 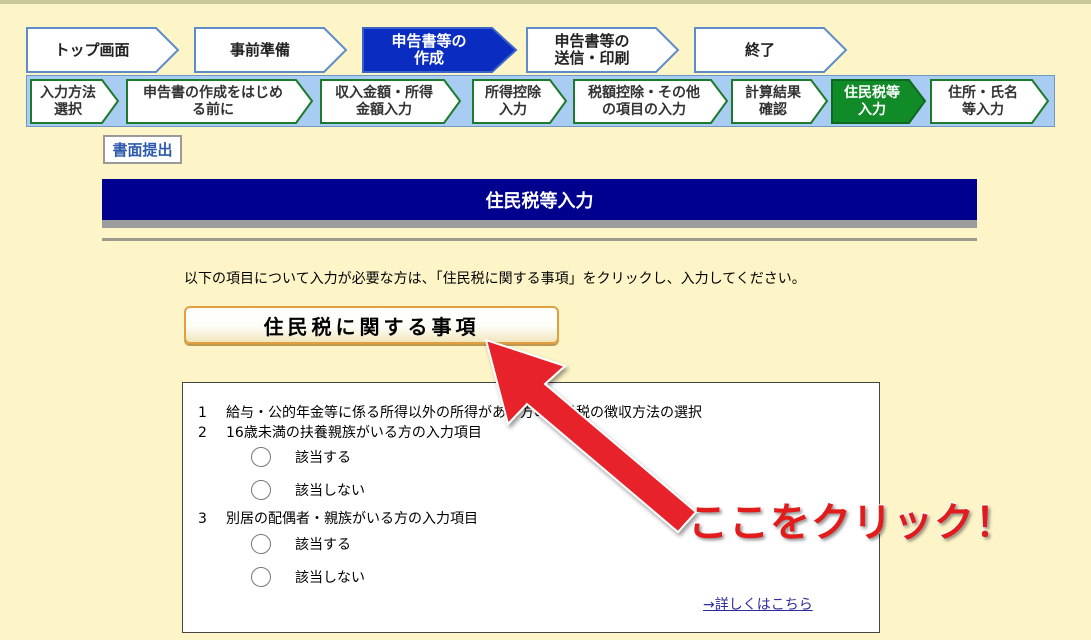 I want to click on main-step-top: トップ画面, so click(x=103, y=50).